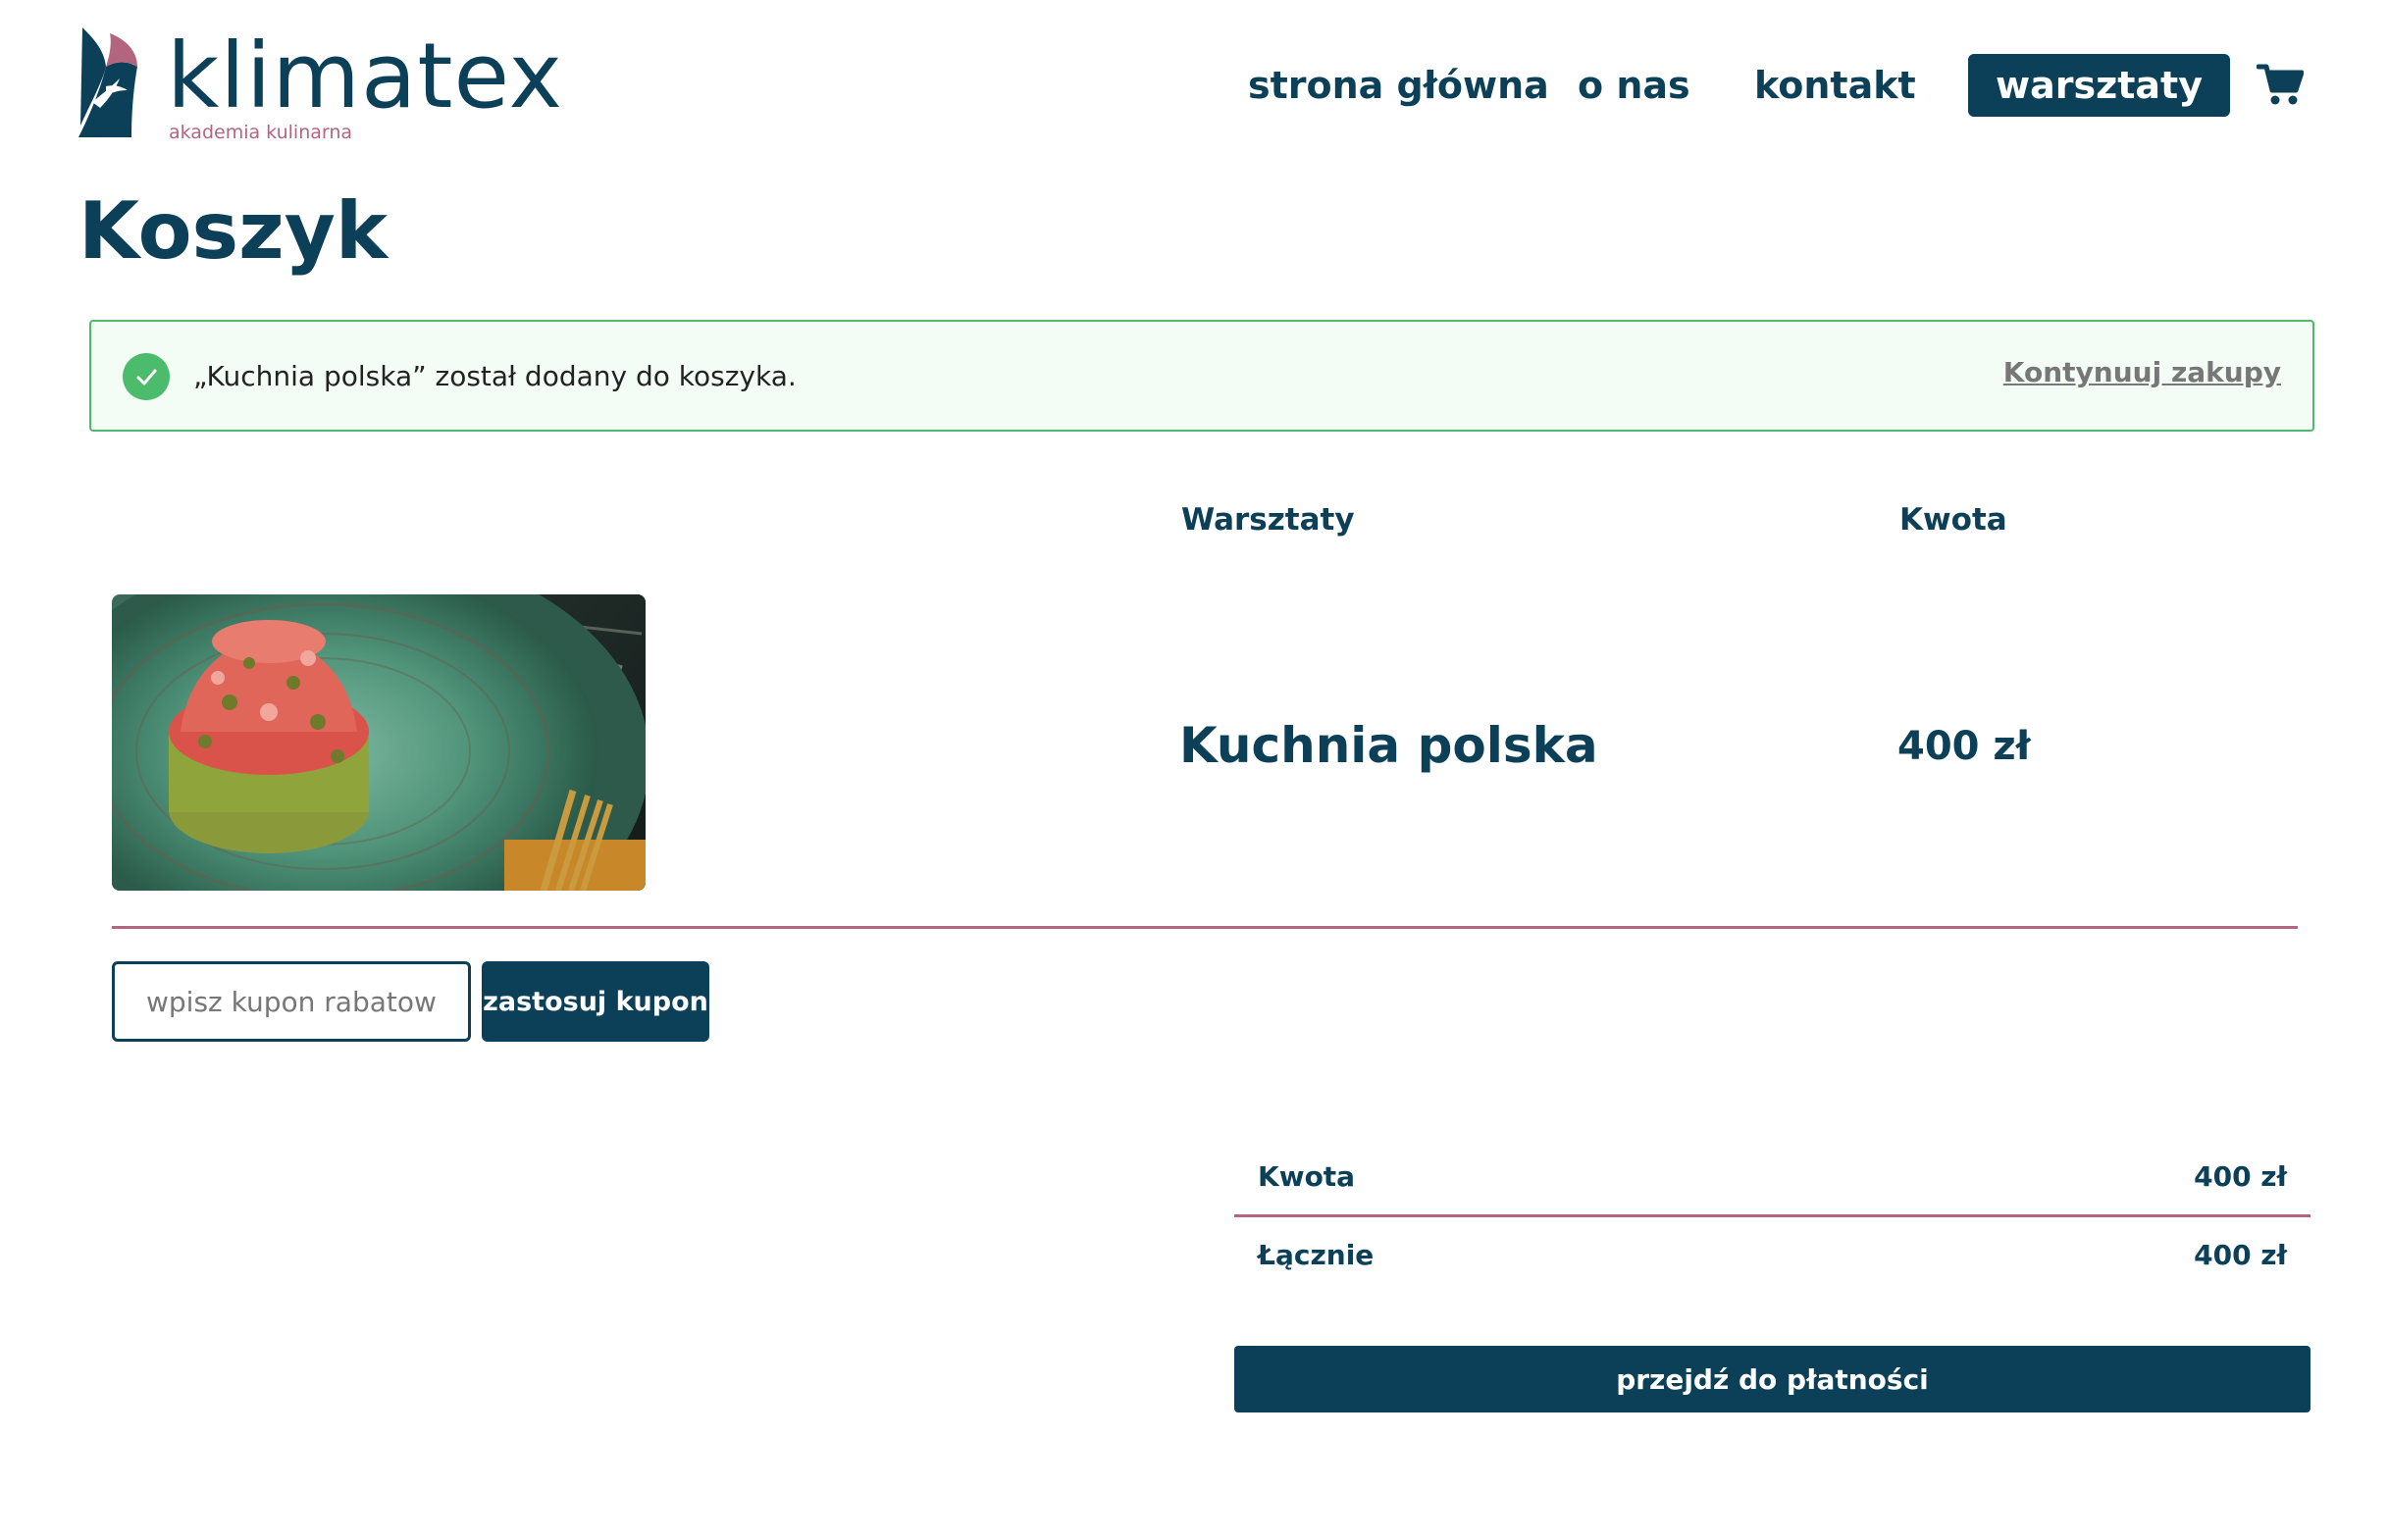  I want to click on product-name: Kuchnia polska, so click(1388, 745).